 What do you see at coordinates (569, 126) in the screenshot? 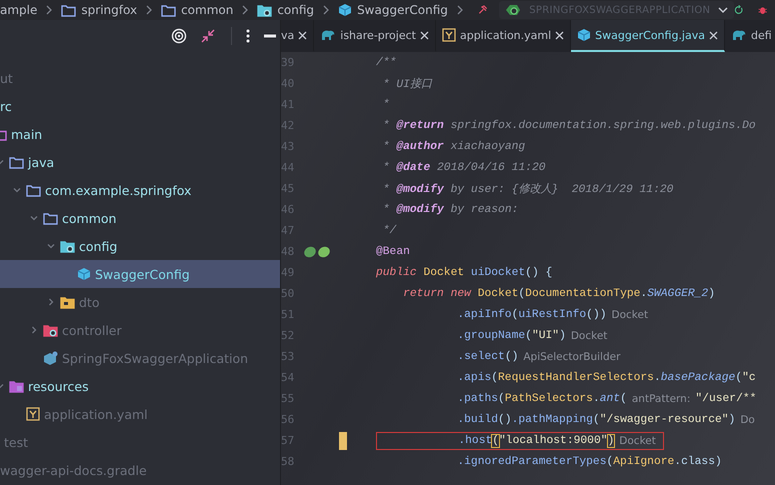
I see `code-text: * @return springfox.documentation.spring.web.plugins.Do` at bounding box center [569, 126].